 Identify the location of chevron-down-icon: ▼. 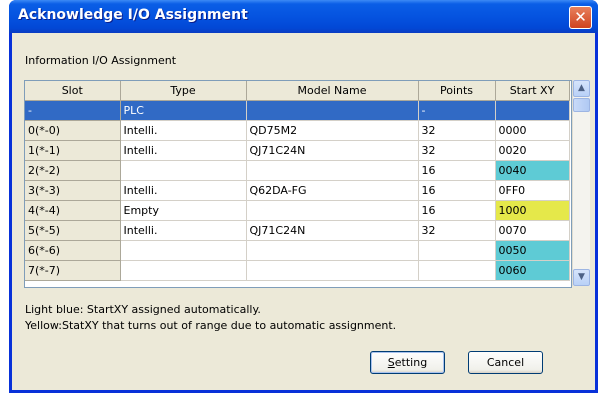
(581, 277).